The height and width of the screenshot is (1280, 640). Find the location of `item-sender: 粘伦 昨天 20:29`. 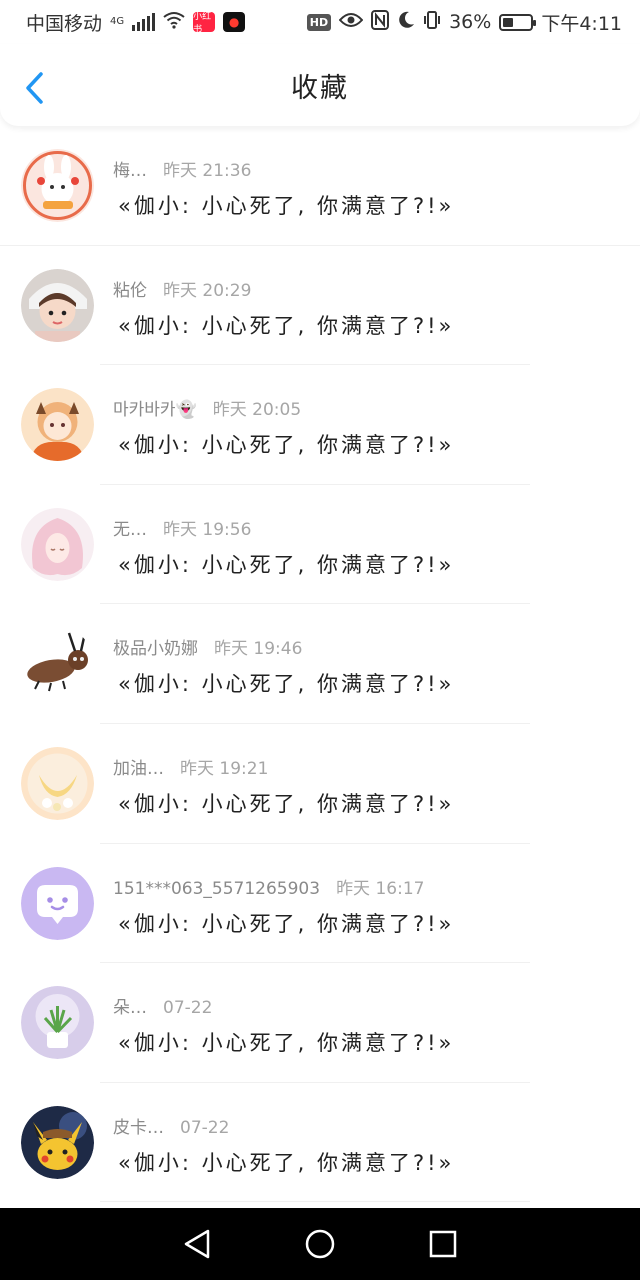

item-sender: 粘伦 昨天 20:29 is located at coordinates (182, 288).